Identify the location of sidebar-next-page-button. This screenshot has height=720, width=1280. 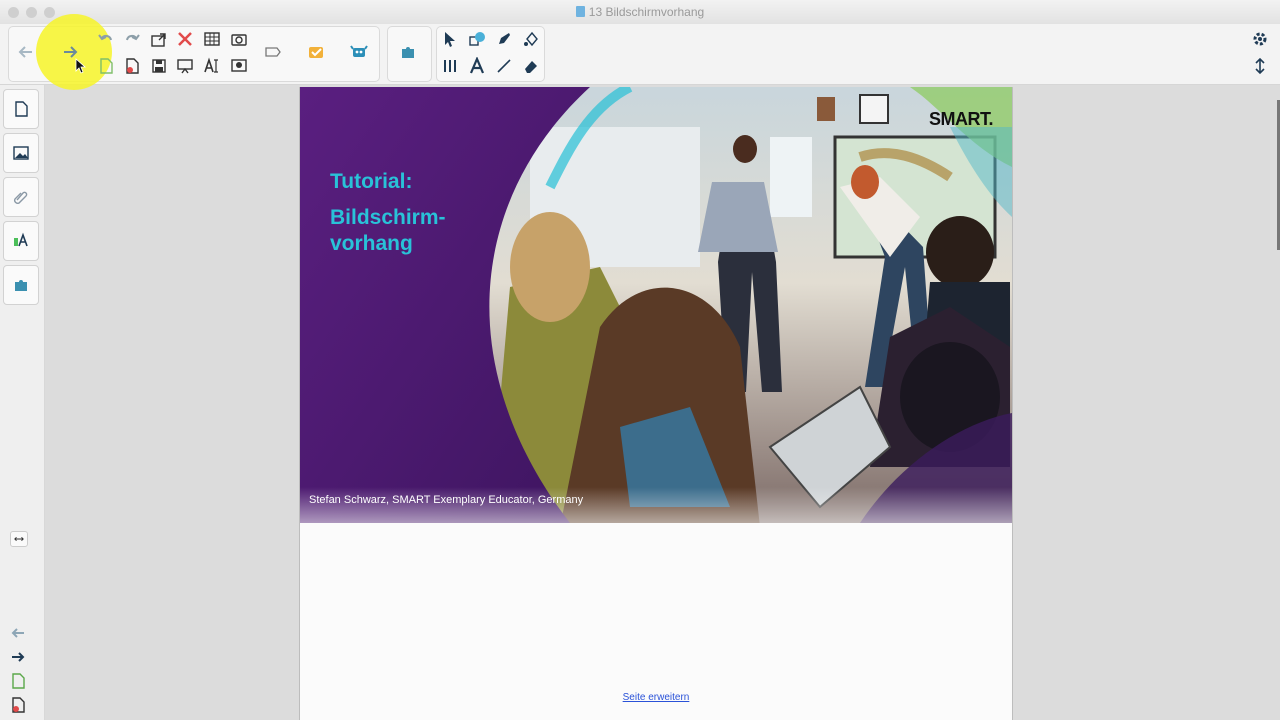
(18, 657).